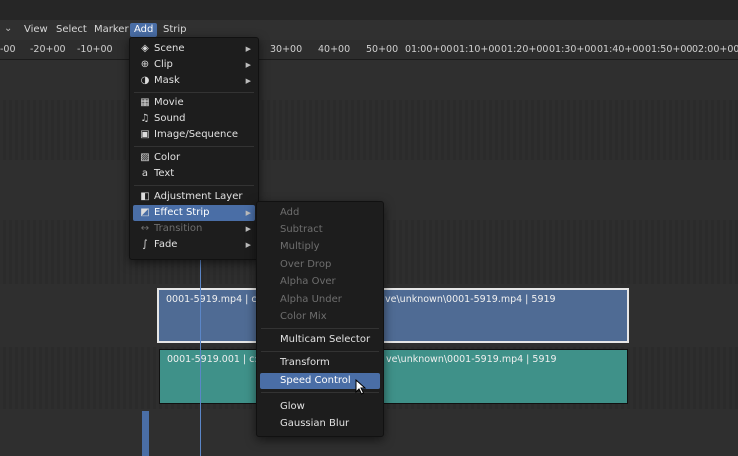 The width and height of the screenshot is (738, 456). I want to click on menu-item-label: Transition, so click(178, 228).